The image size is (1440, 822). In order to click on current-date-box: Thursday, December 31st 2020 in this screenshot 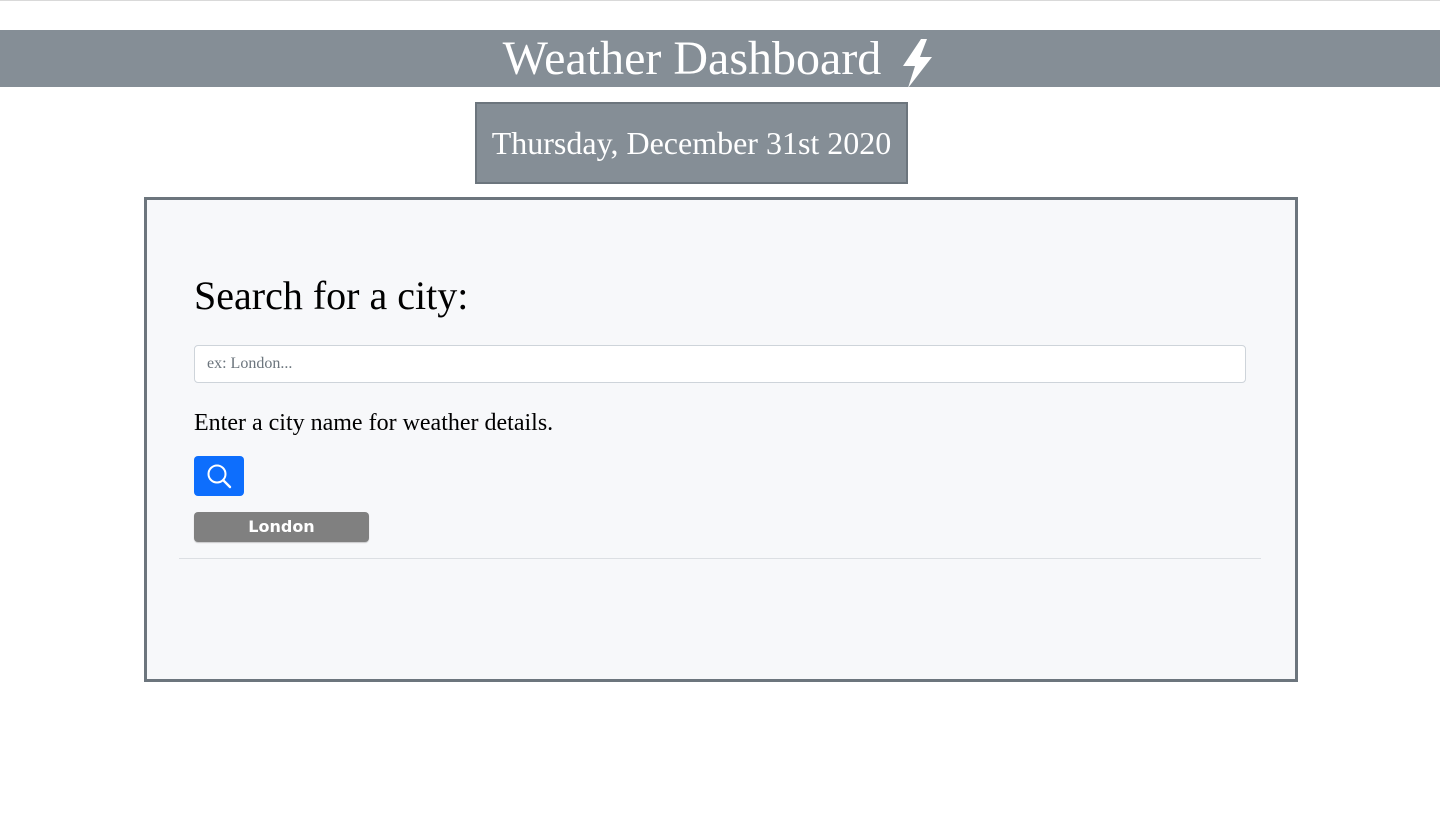, I will do `click(691, 143)`.